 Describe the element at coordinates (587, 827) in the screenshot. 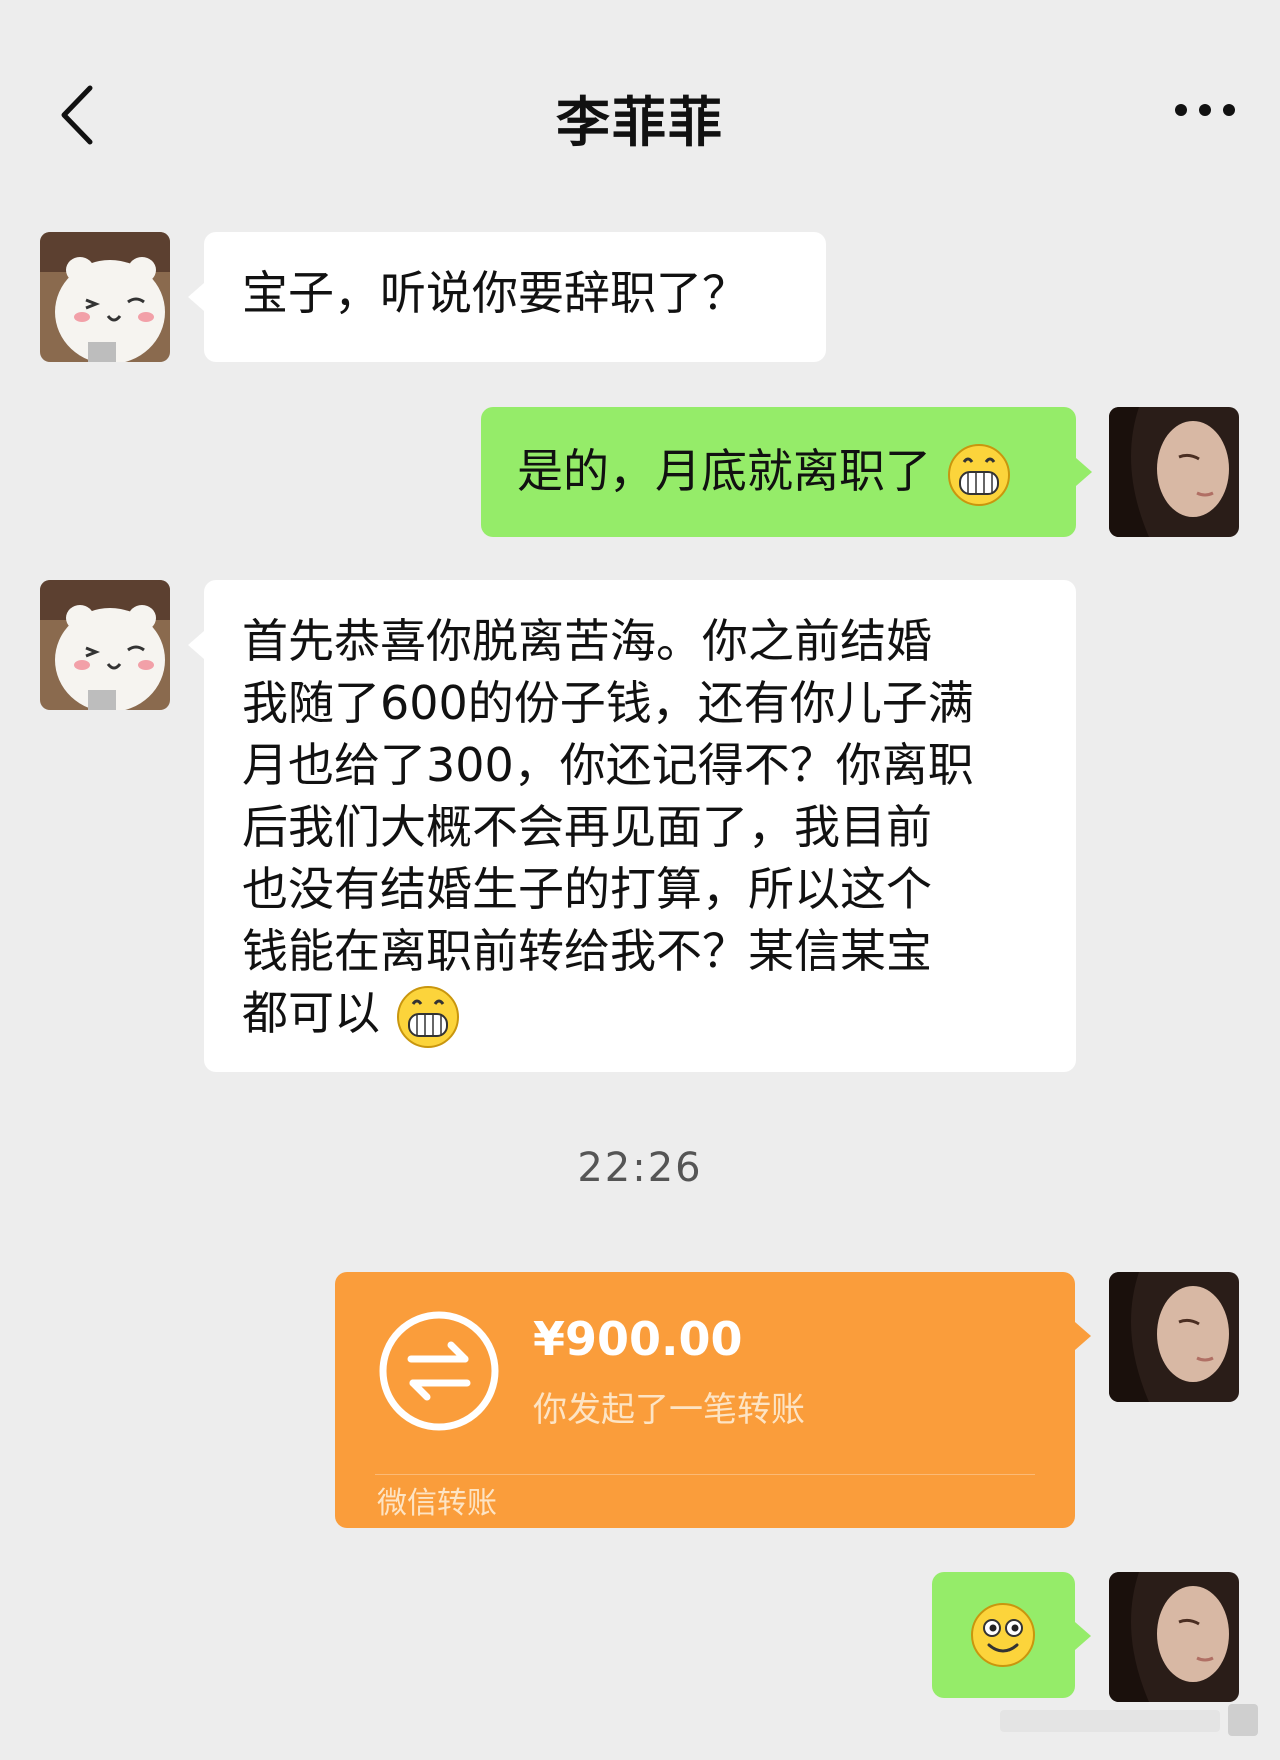

I see `message-line: 后我们大概不会再见面了，我目前` at that location.